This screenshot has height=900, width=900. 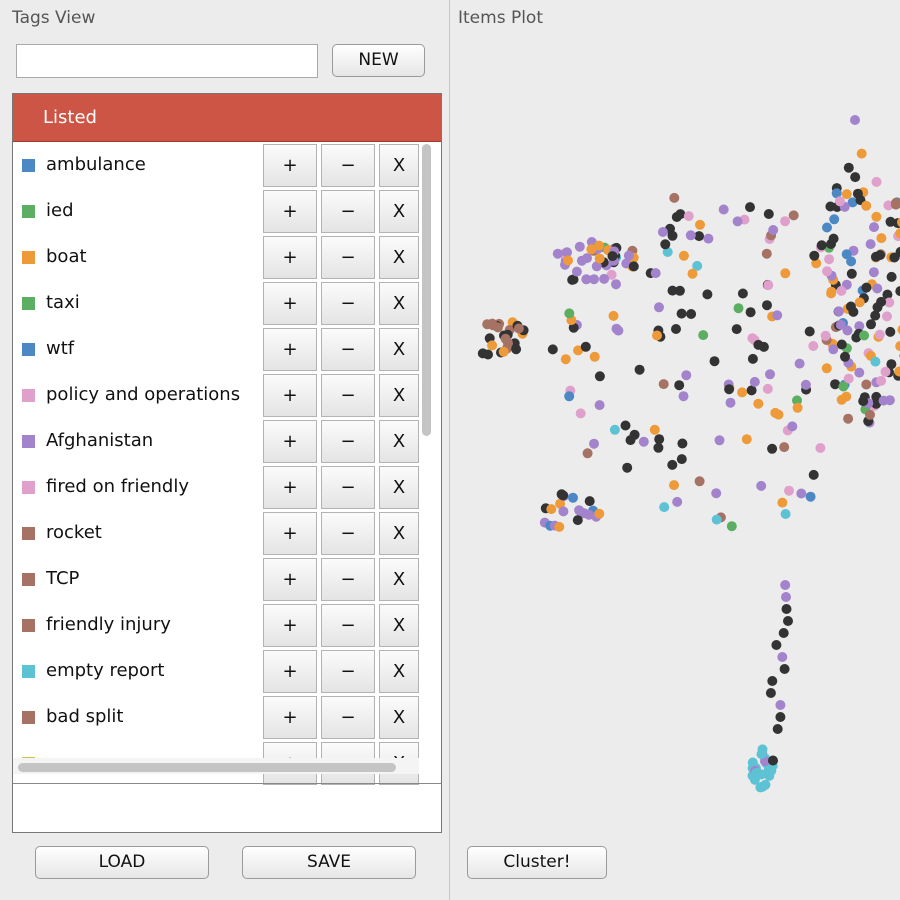 What do you see at coordinates (216, 625) in the screenshot?
I see `tag-row: friendly injury + − X` at bounding box center [216, 625].